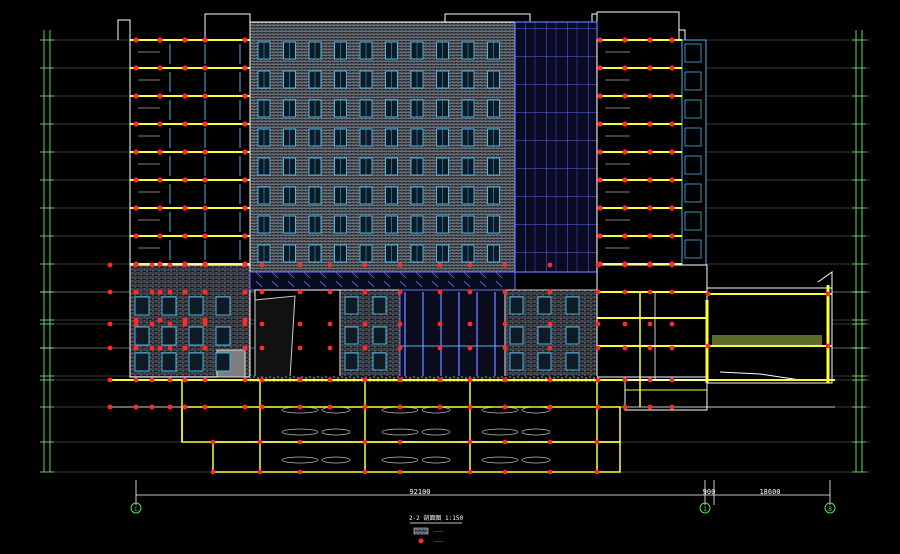  Describe the element at coordinates (556, 147) in the screenshot. I see `curtain-wall-tower` at that location.